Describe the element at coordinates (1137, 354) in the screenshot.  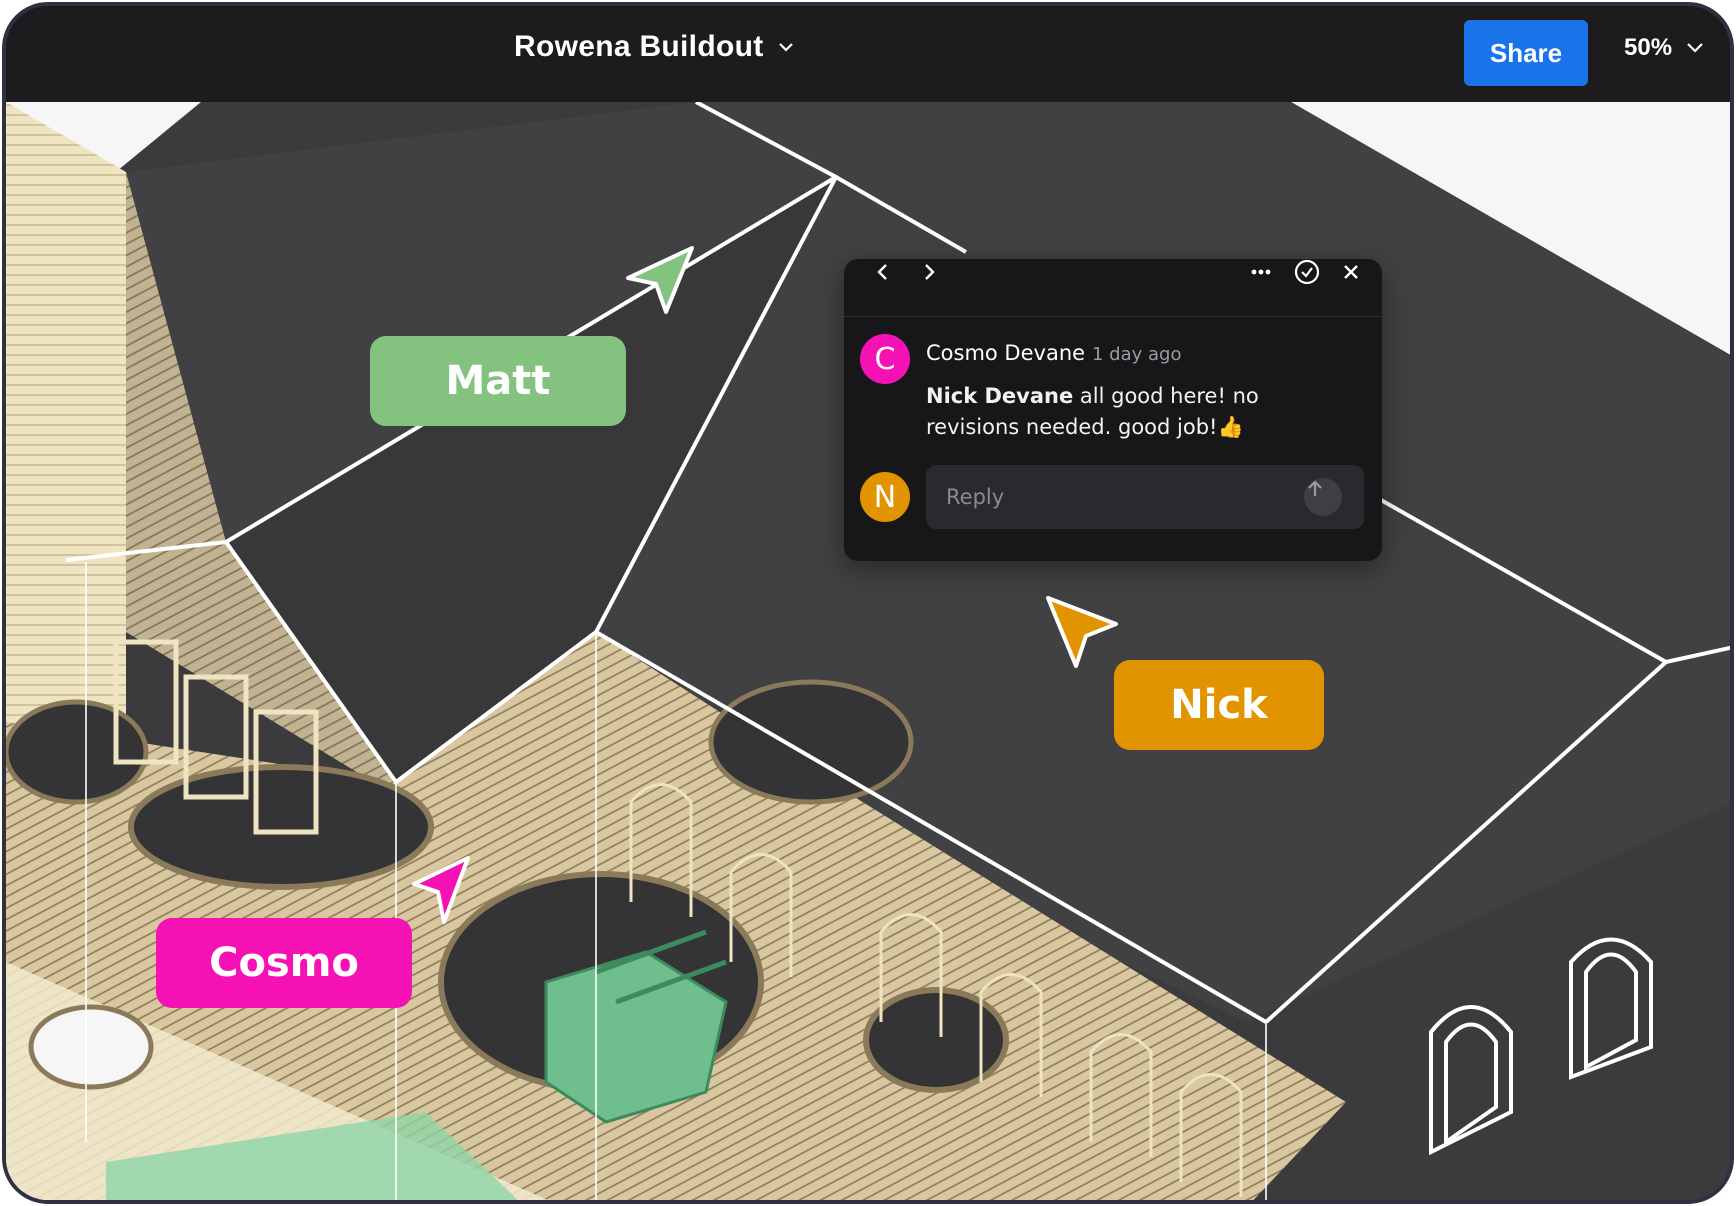
I see `comment-time: 1 day ago` at that location.